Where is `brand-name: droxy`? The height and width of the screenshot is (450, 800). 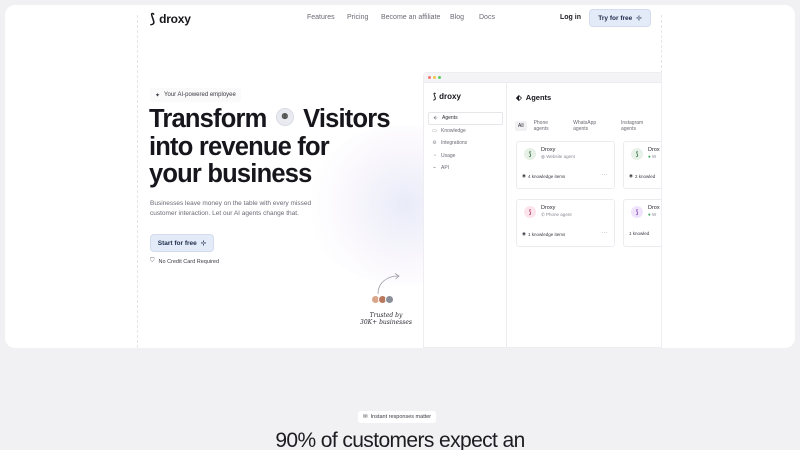
brand-name: droxy is located at coordinates (175, 19).